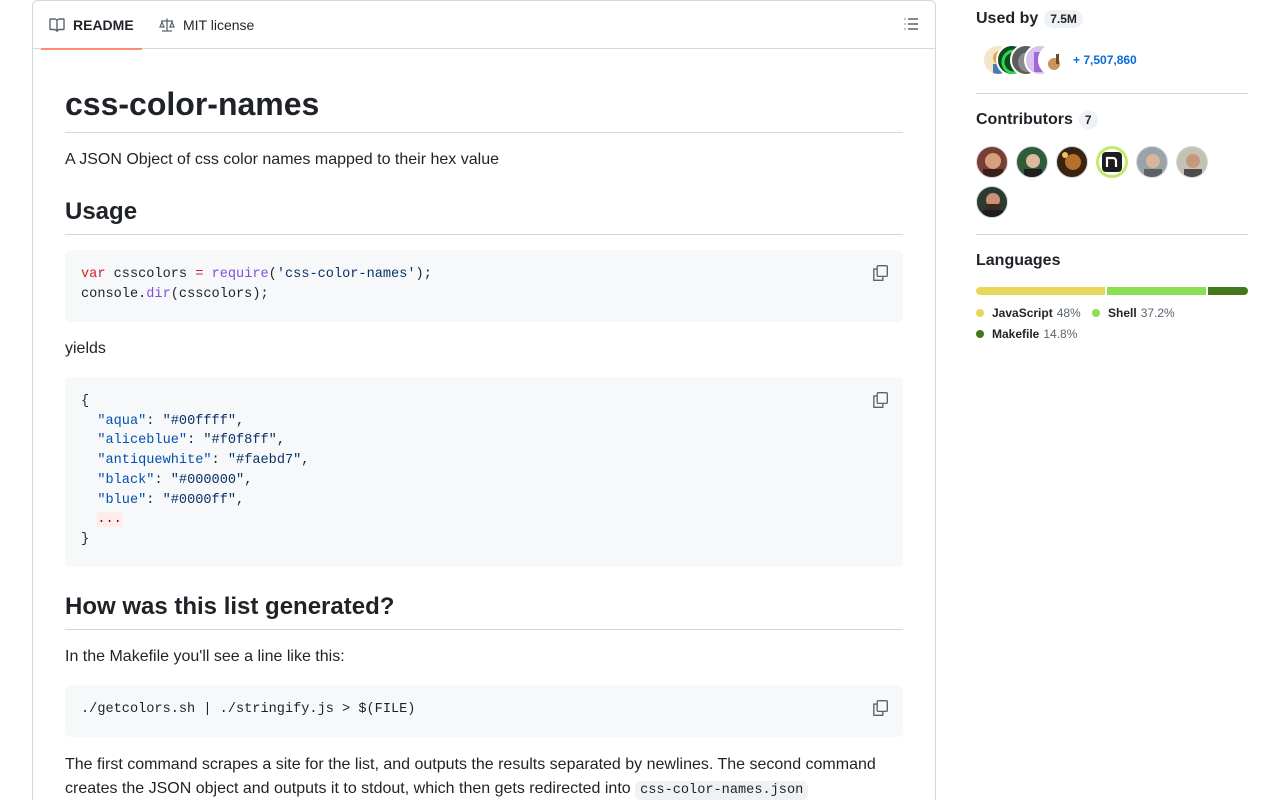  I want to click on language-name: JavaScript, so click(1022, 313).